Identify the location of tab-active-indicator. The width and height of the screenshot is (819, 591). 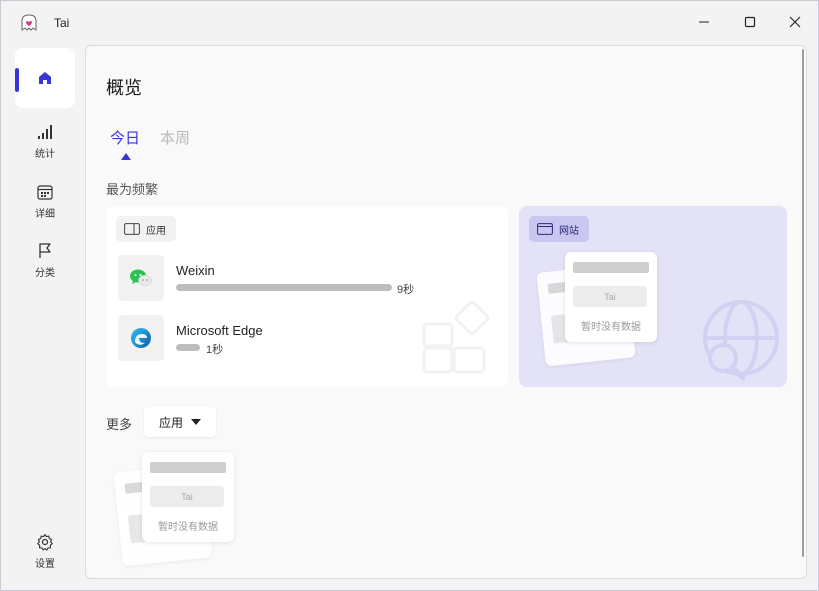
(126, 156).